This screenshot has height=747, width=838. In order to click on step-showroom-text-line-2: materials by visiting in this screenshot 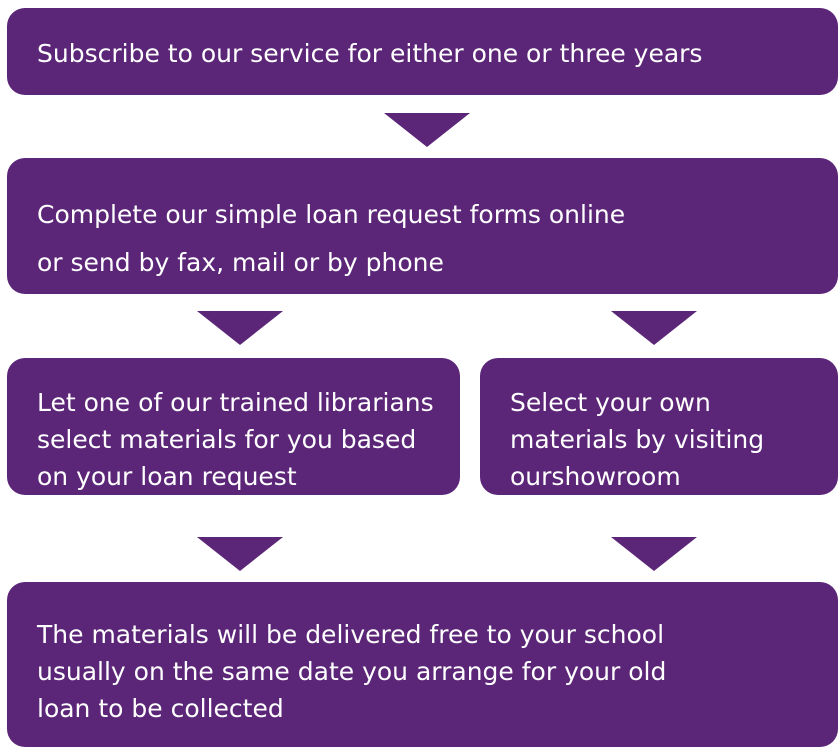, I will do `click(637, 439)`.